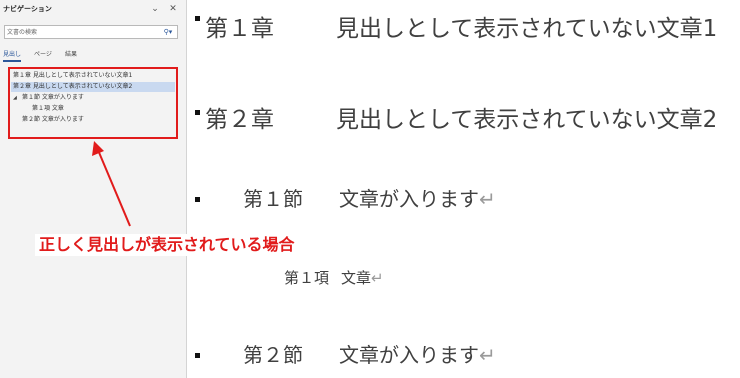  I want to click on doc-chapter1-number: 第１章, so click(239, 29).